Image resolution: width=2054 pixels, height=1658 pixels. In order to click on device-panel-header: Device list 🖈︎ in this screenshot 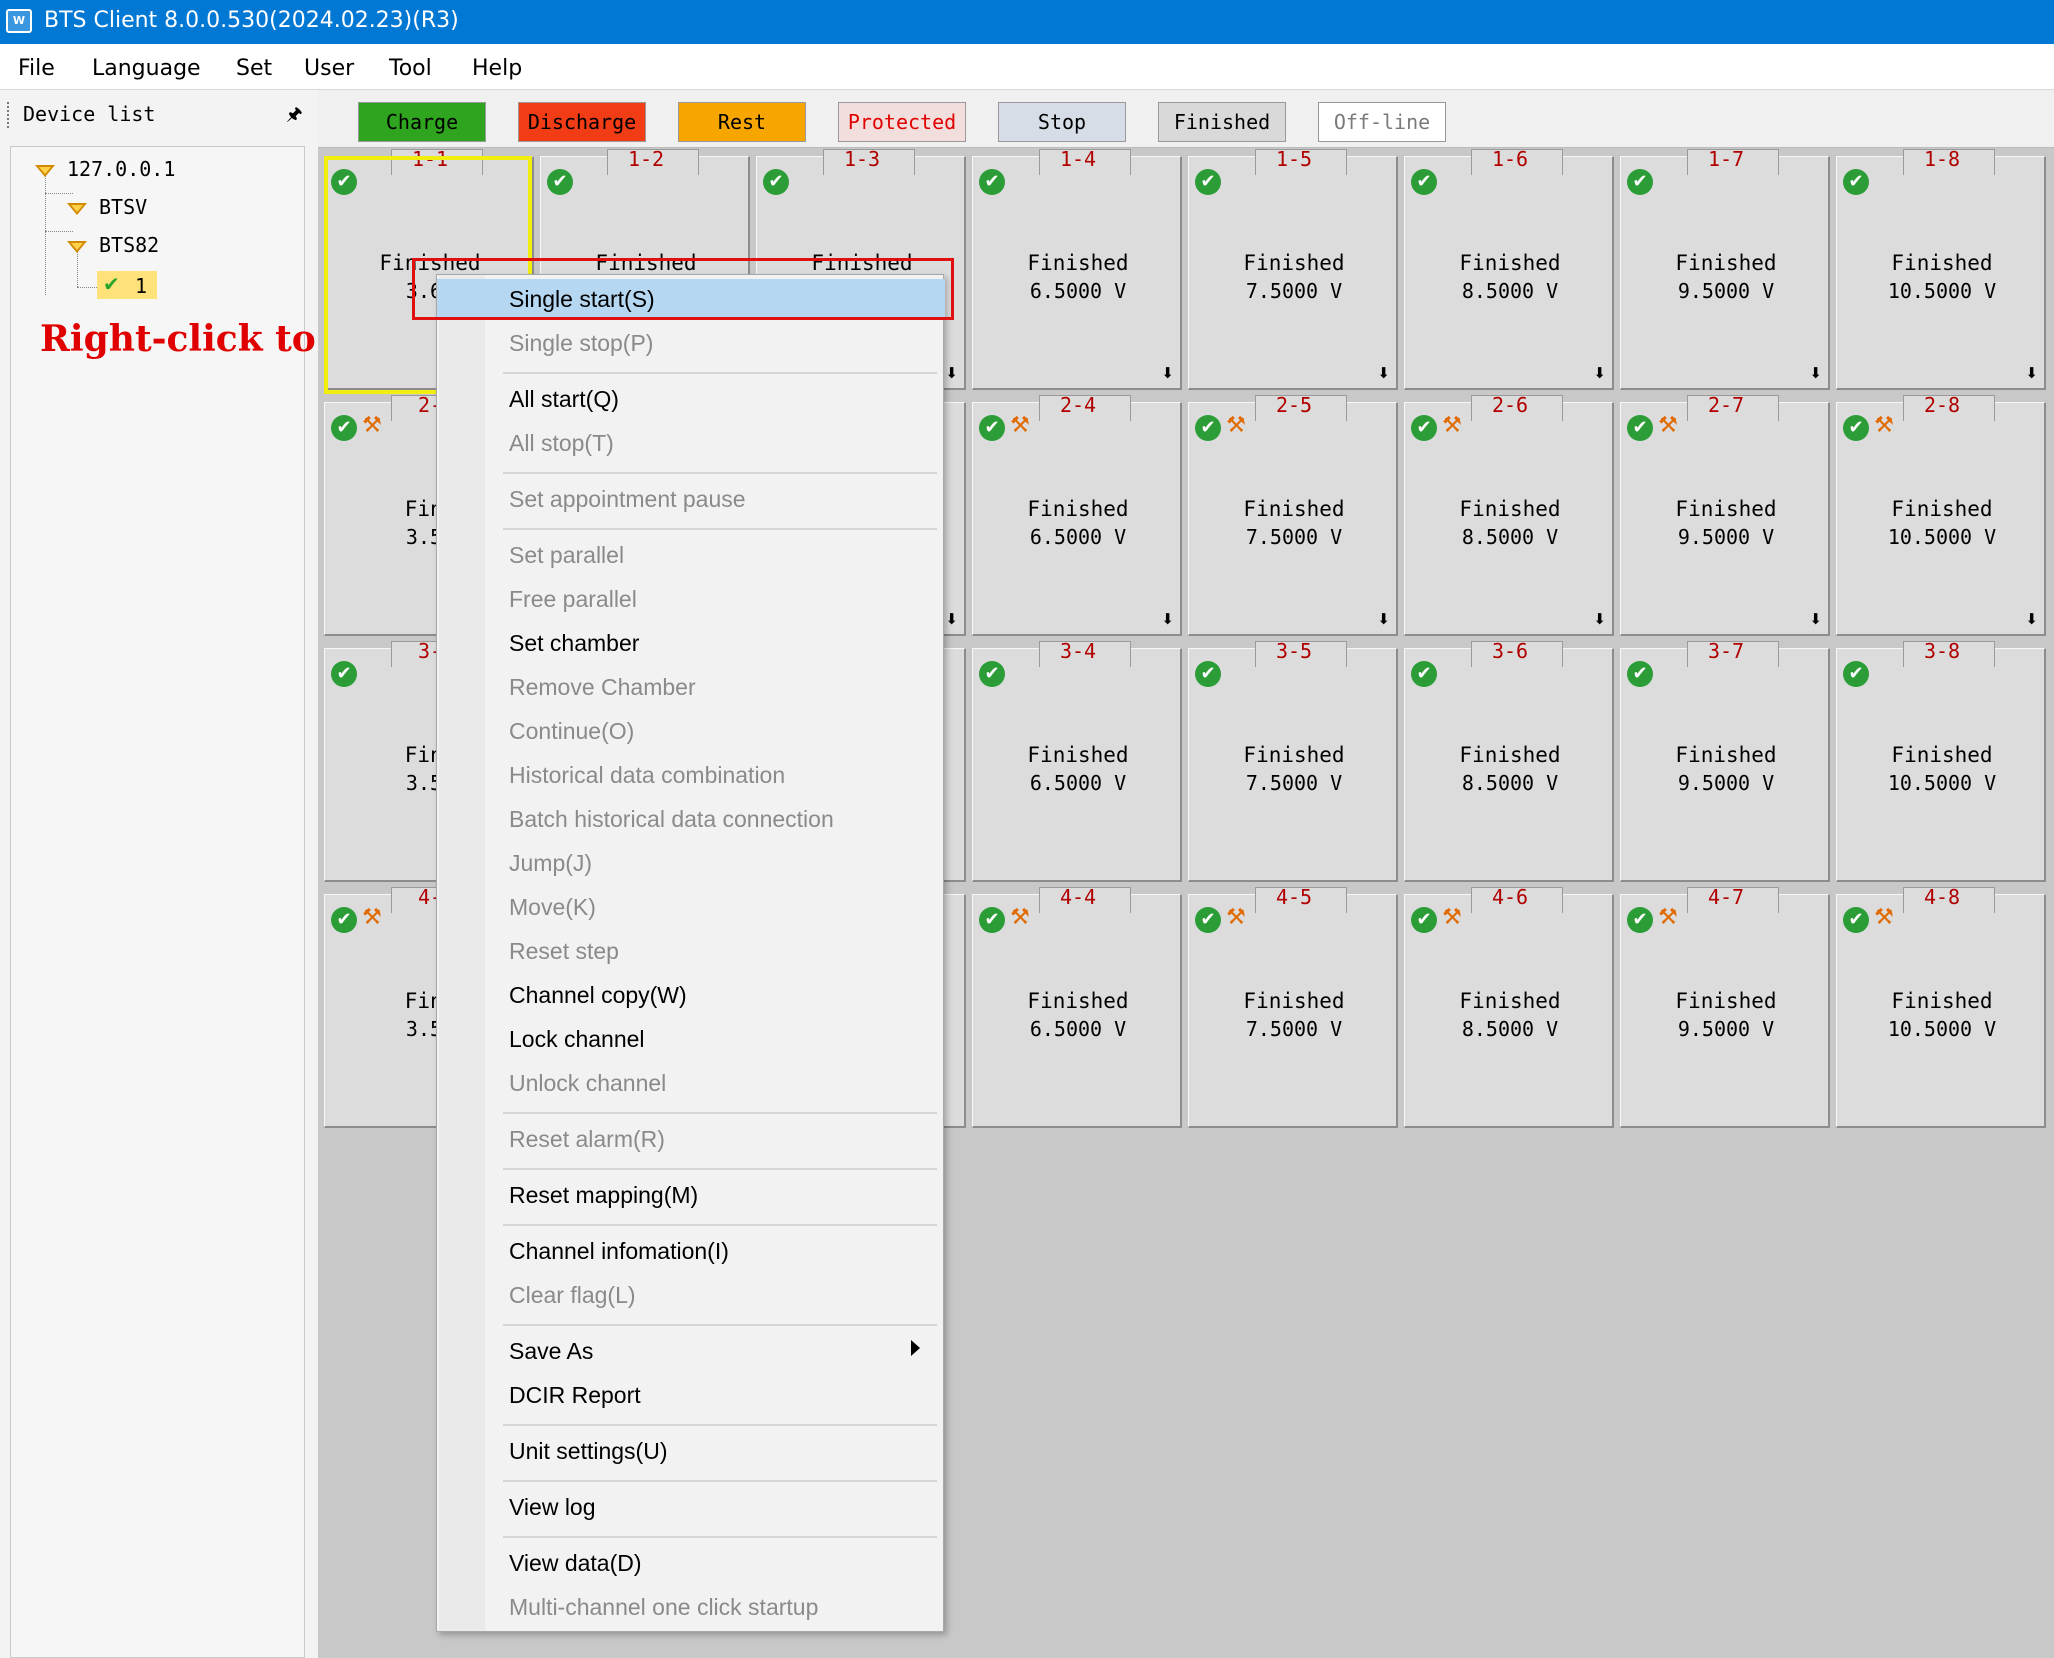, I will do `click(159, 116)`.